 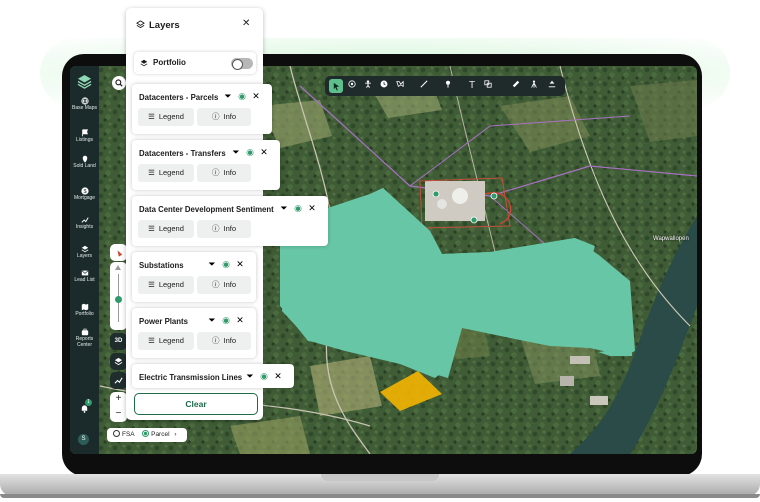 What do you see at coordinates (84, 307) in the screenshot?
I see `map-icon` at bounding box center [84, 307].